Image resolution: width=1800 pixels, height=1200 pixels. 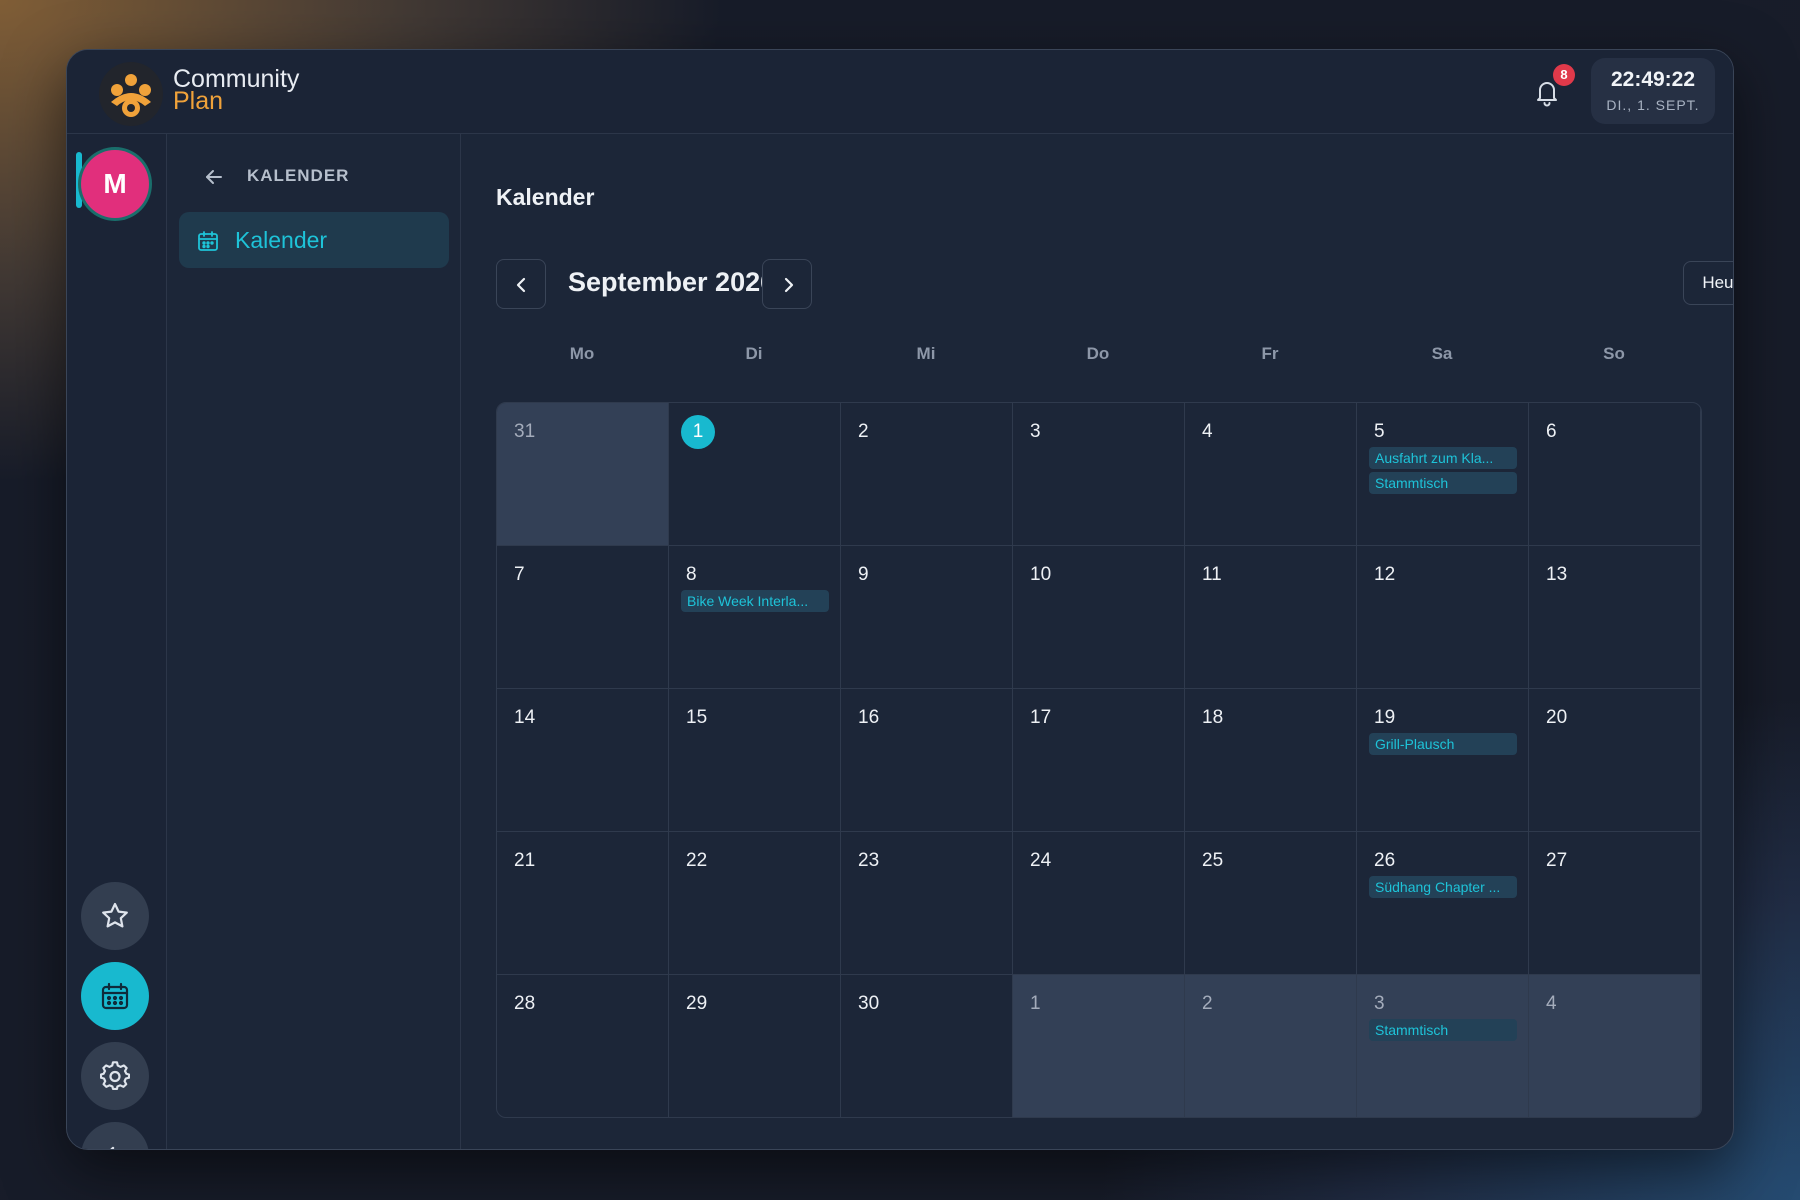 I want to click on weekday-label: Mo, so click(x=582, y=353).